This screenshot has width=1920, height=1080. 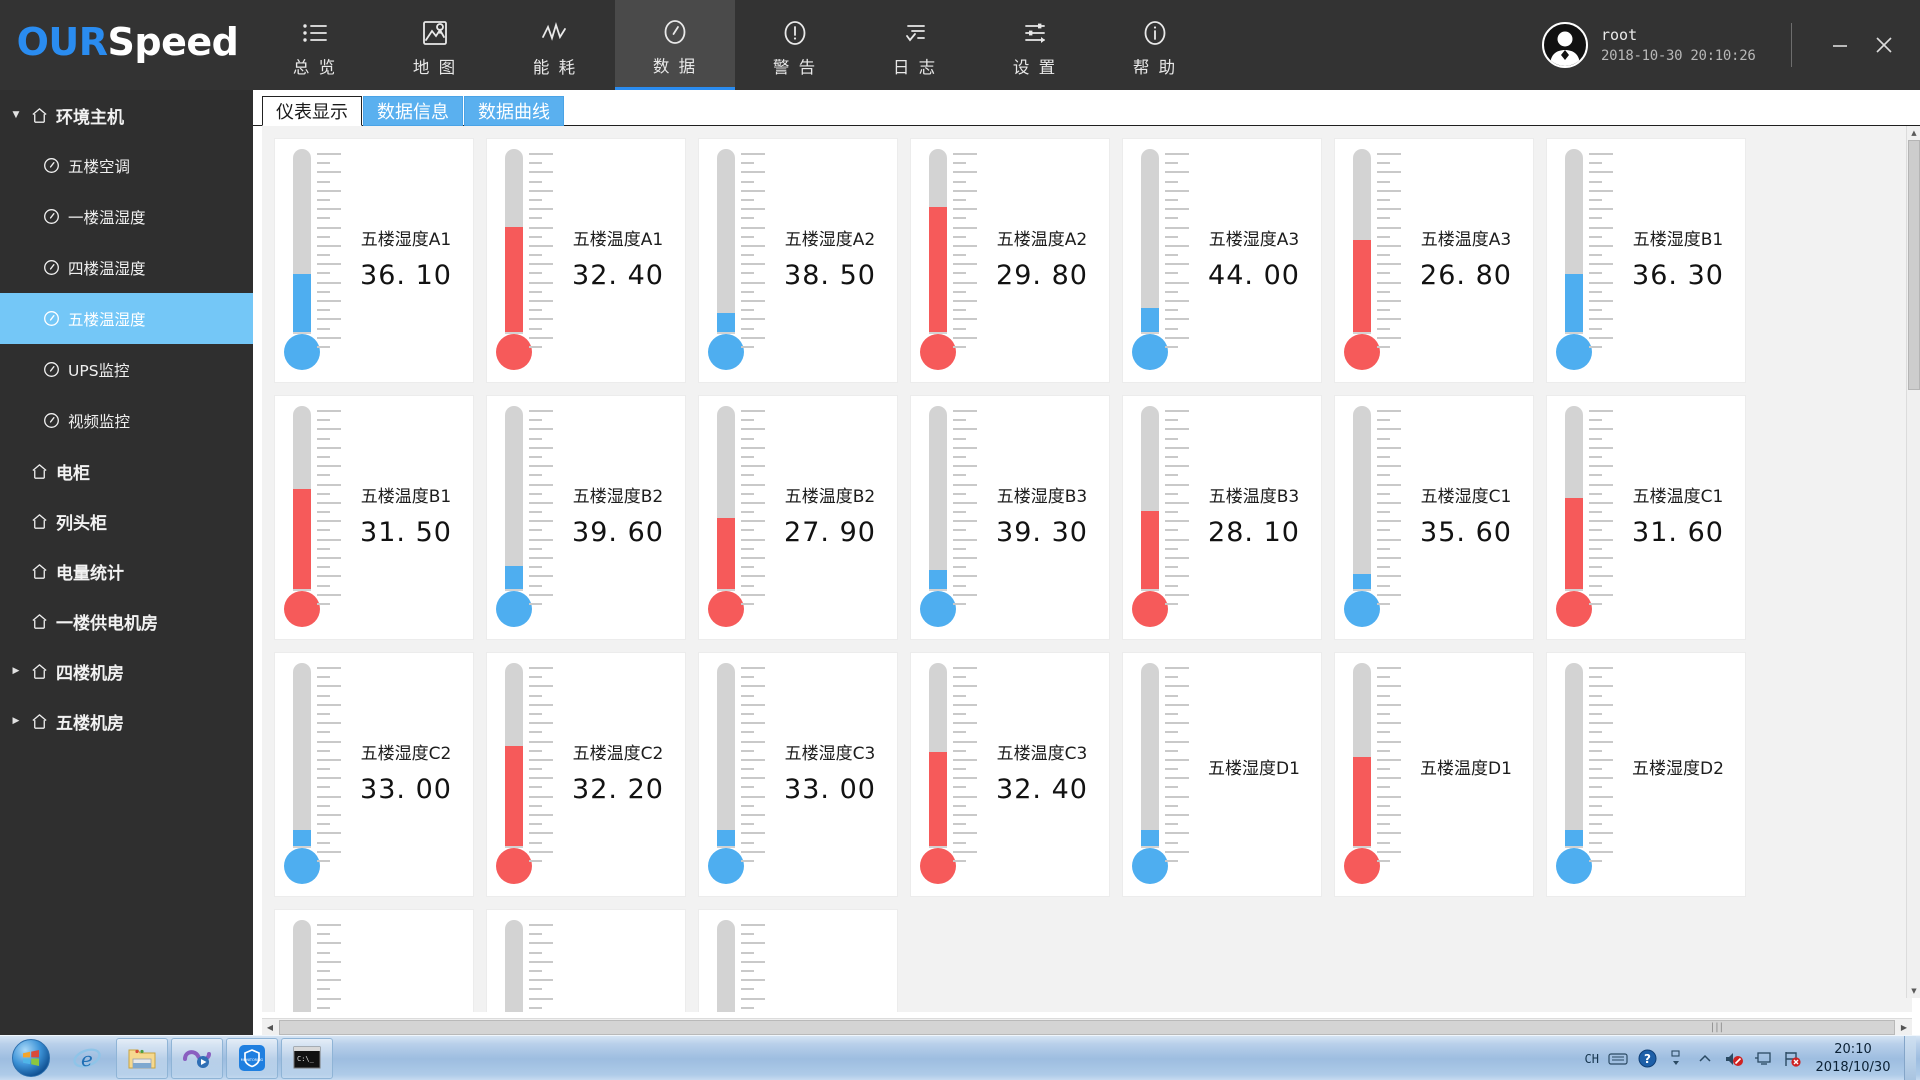 What do you see at coordinates (1913, 133) in the screenshot?
I see `scroll-up-arrow: ▲` at bounding box center [1913, 133].